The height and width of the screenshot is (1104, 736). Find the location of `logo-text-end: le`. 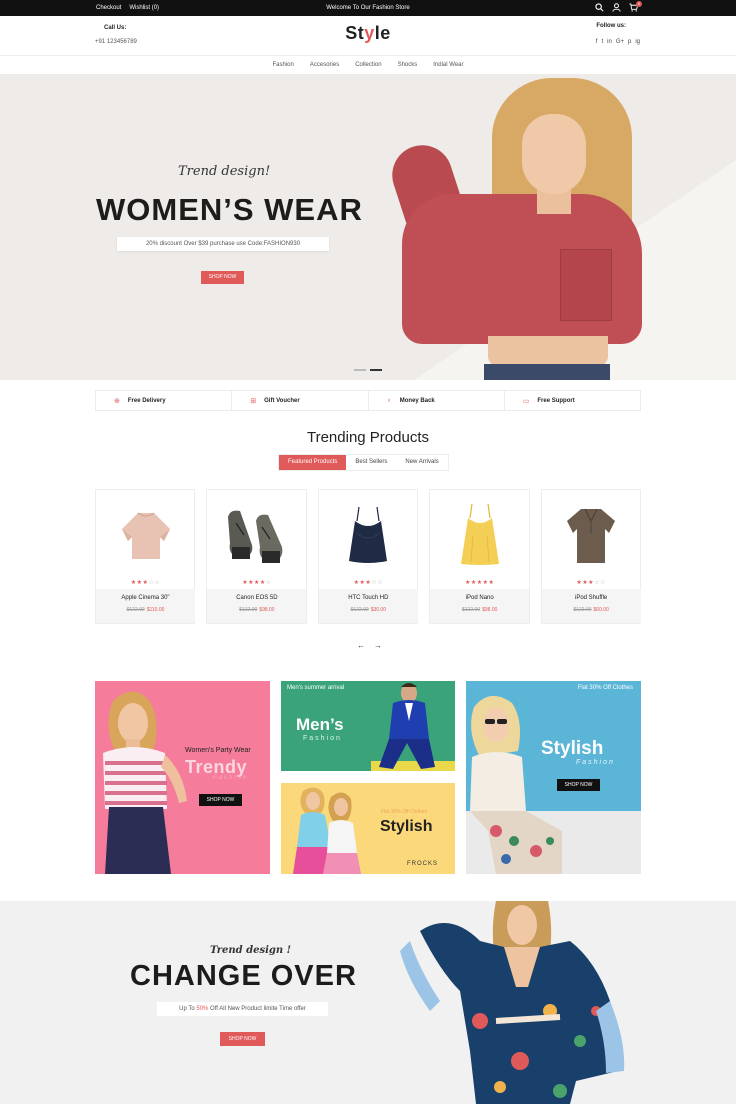

logo-text-end: le is located at coordinates (382, 33).